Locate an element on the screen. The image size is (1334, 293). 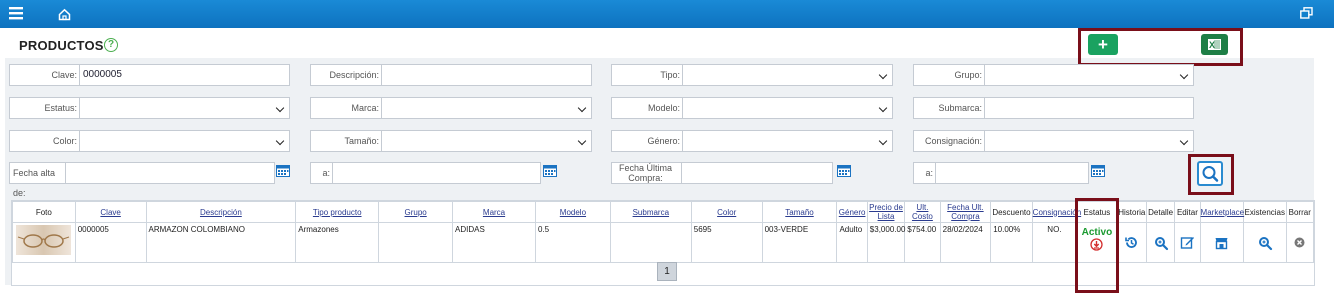
col-modelo: Modelo is located at coordinates (573, 212).